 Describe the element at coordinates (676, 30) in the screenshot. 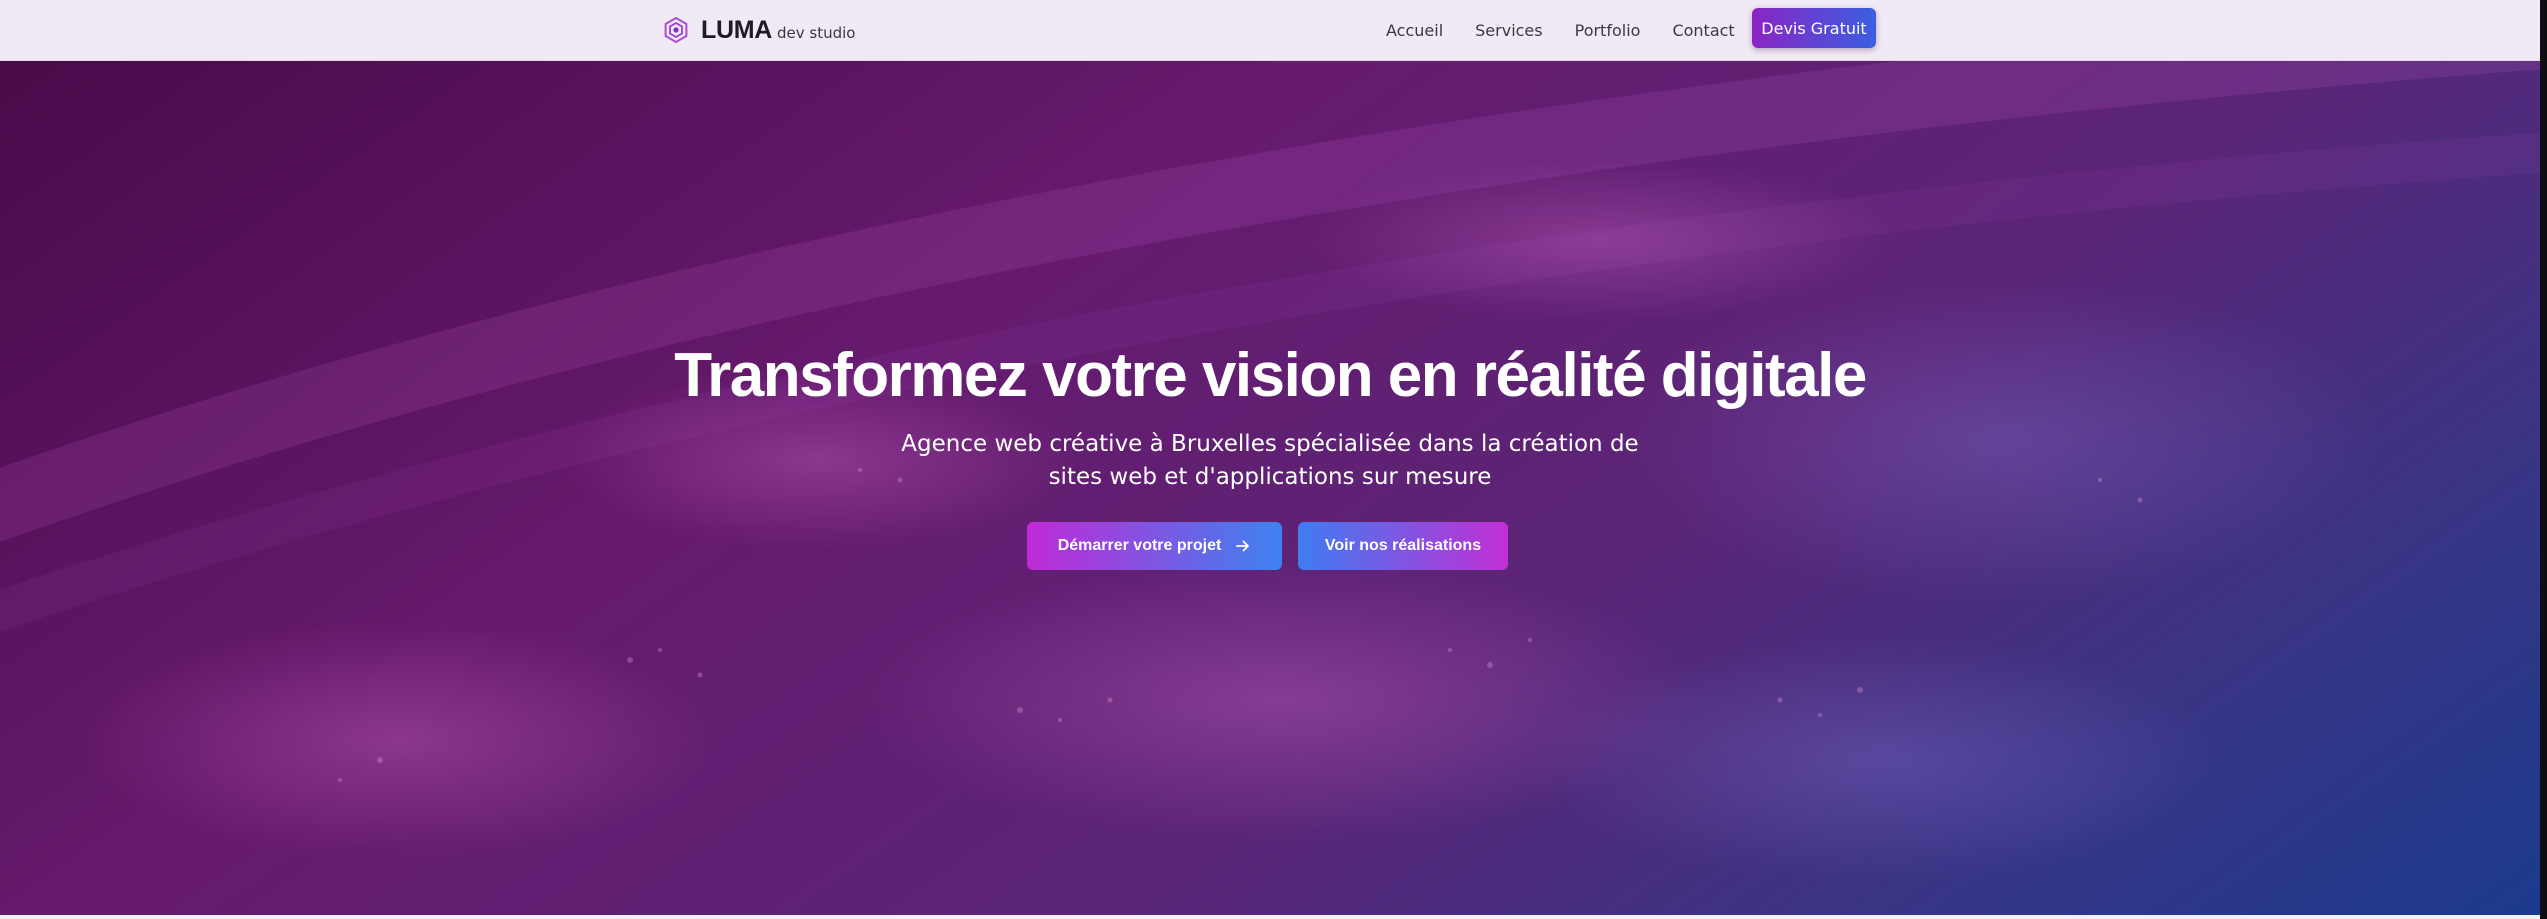

I see `hexagon-logo-icon` at that location.